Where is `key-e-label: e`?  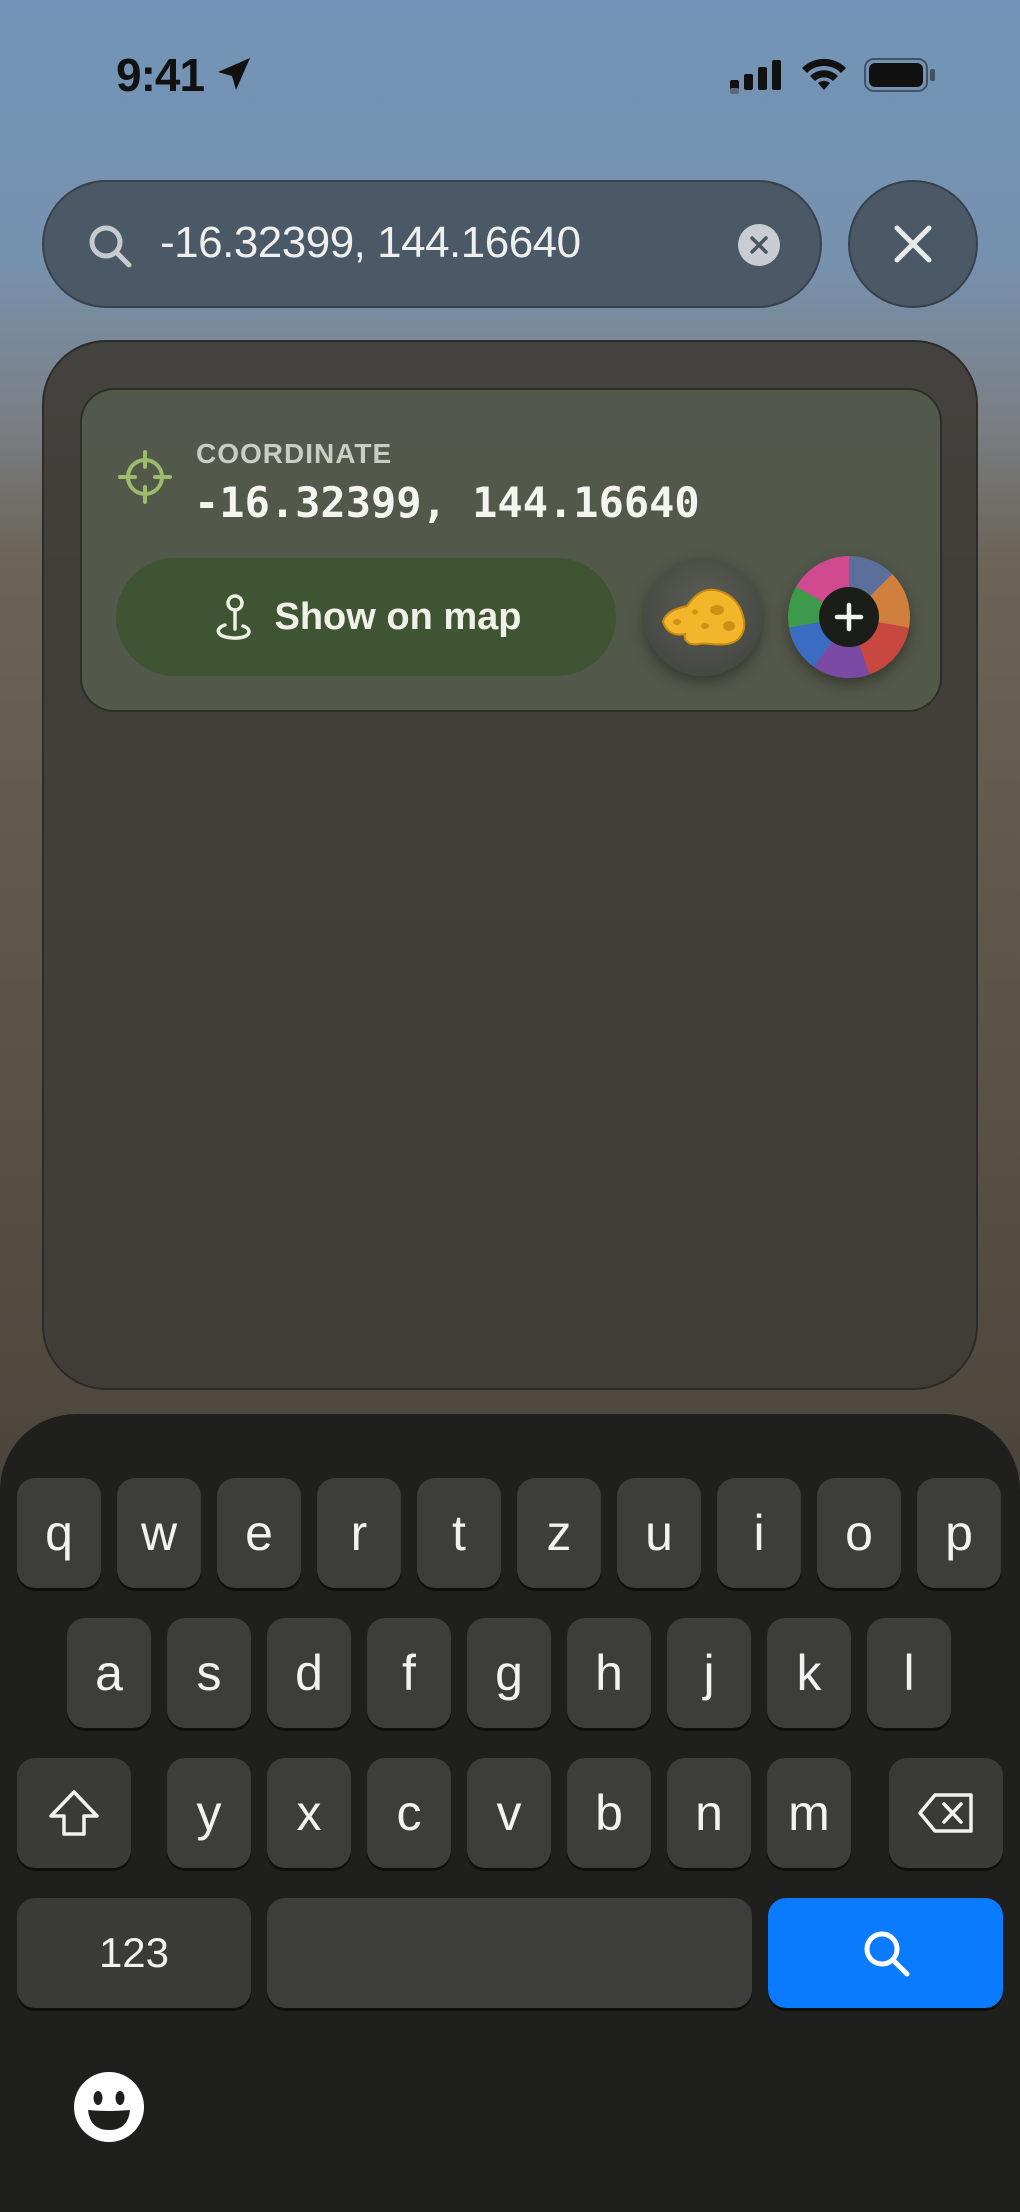
key-e-label: e is located at coordinates (259, 1533).